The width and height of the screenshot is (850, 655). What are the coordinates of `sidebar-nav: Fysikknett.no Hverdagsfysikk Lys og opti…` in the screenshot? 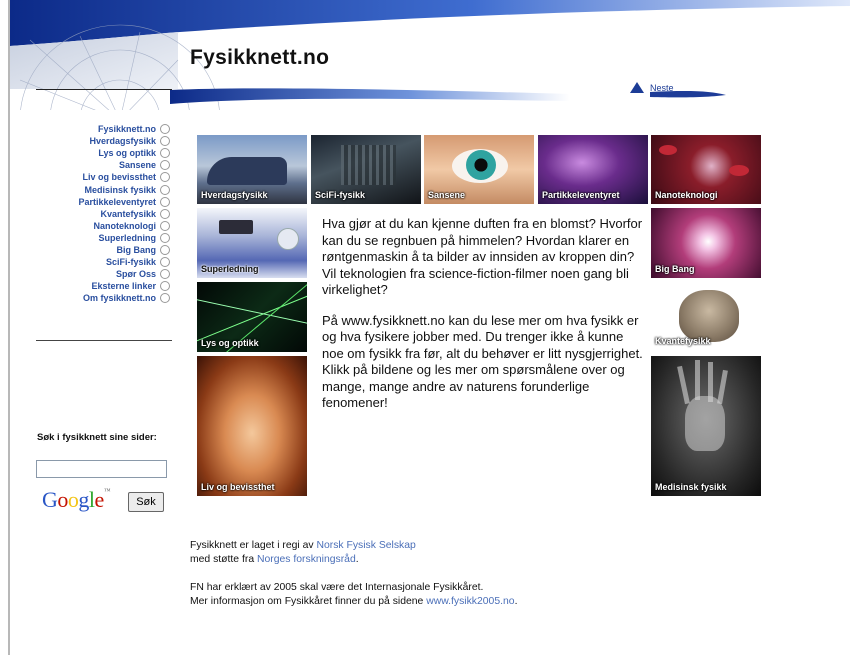 It's located at (103, 213).